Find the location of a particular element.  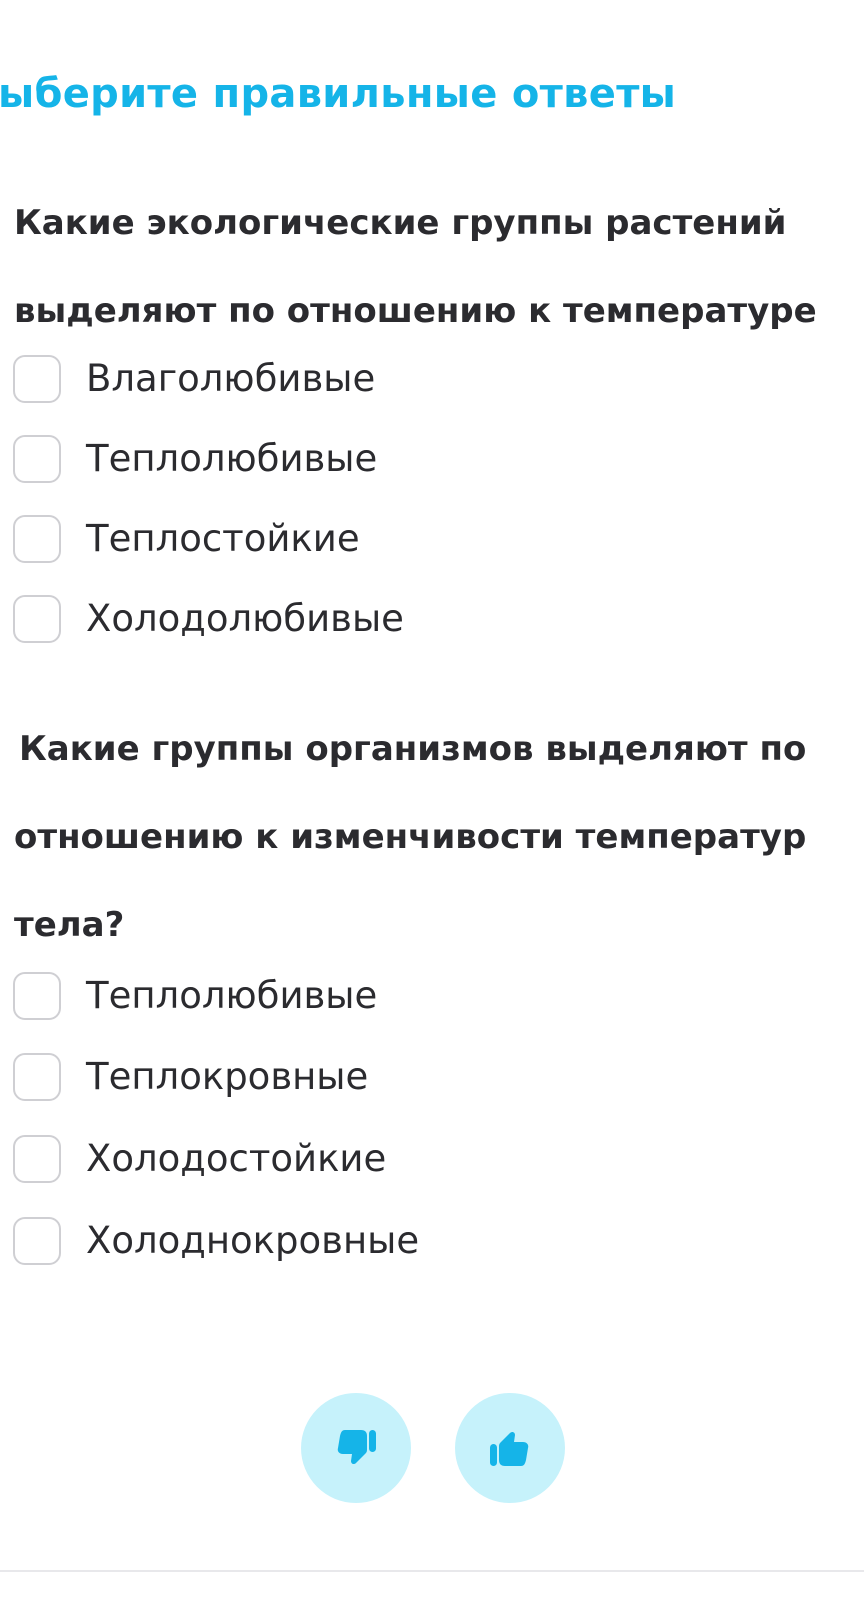

answer-option-label: Холоднокровные is located at coordinates (253, 1240).